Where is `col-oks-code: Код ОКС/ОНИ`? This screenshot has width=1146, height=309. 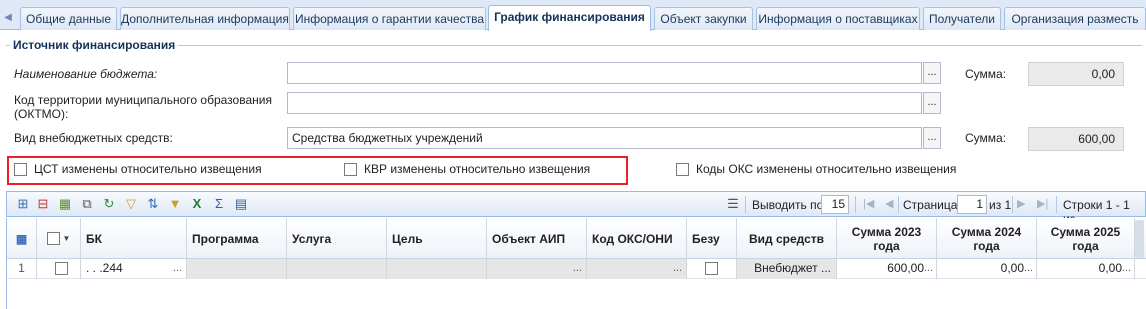
col-oks-code: Код ОКС/ОНИ is located at coordinates (637, 238).